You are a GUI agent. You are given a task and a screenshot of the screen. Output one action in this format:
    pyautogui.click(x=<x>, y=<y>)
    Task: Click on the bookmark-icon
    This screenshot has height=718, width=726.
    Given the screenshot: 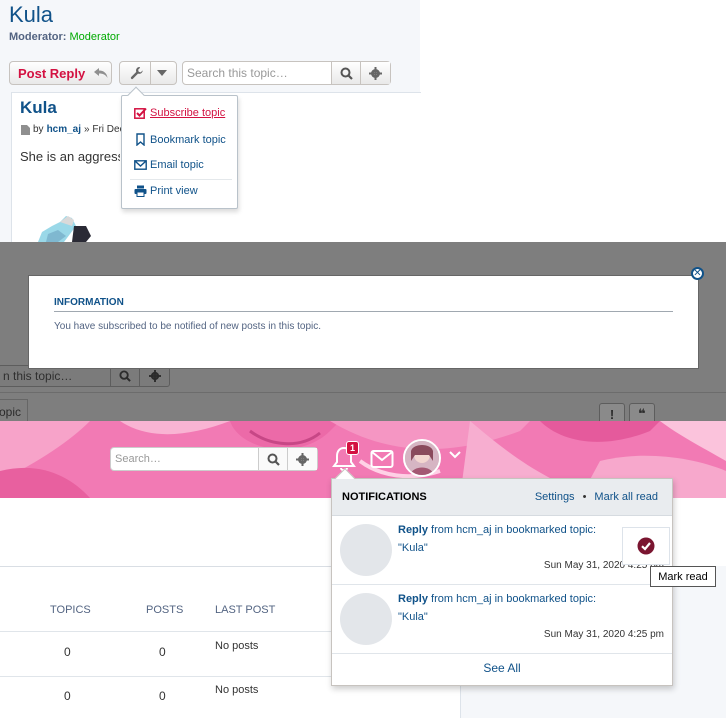 What is the action you would take?
    pyautogui.click(x=140, y=139)
    